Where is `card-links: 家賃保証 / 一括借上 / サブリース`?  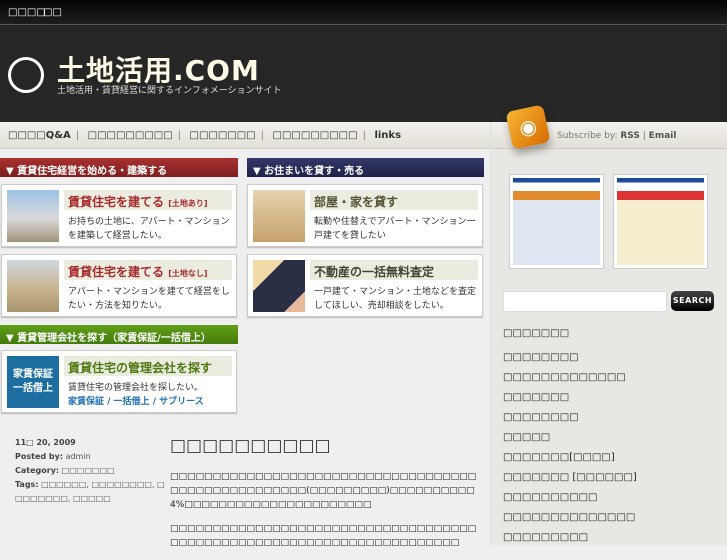 card-links: 家賃保証 / 一括借上 / サブリース is located at coordinates (151, 402).